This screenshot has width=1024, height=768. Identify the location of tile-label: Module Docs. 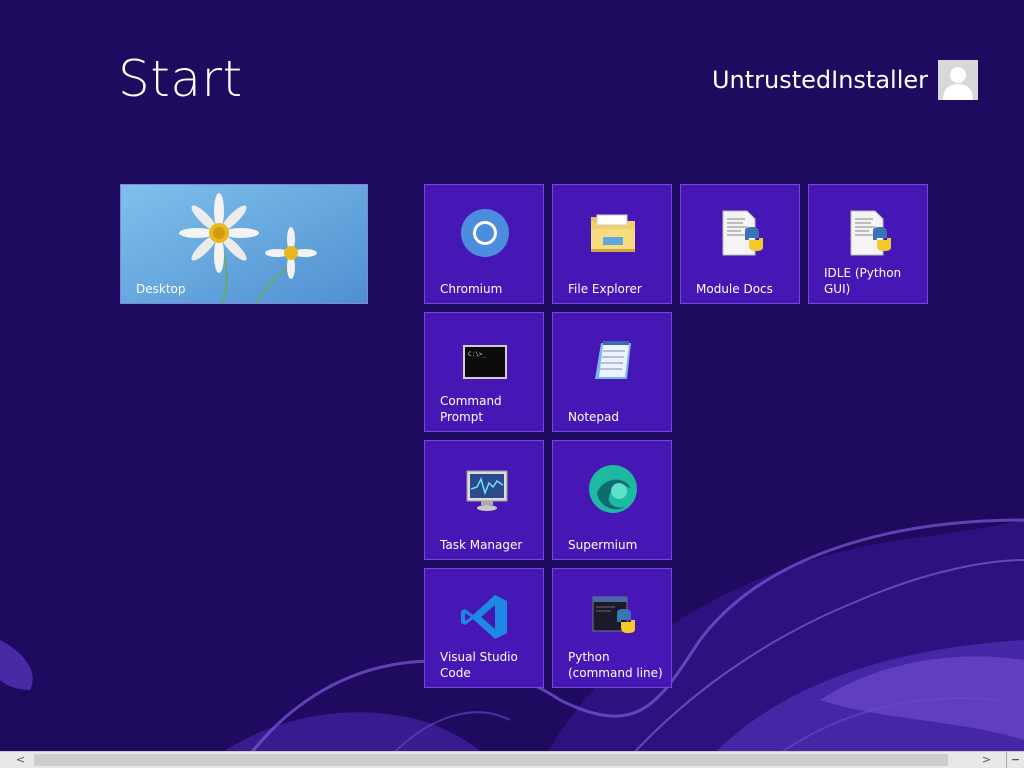
(734, 289).